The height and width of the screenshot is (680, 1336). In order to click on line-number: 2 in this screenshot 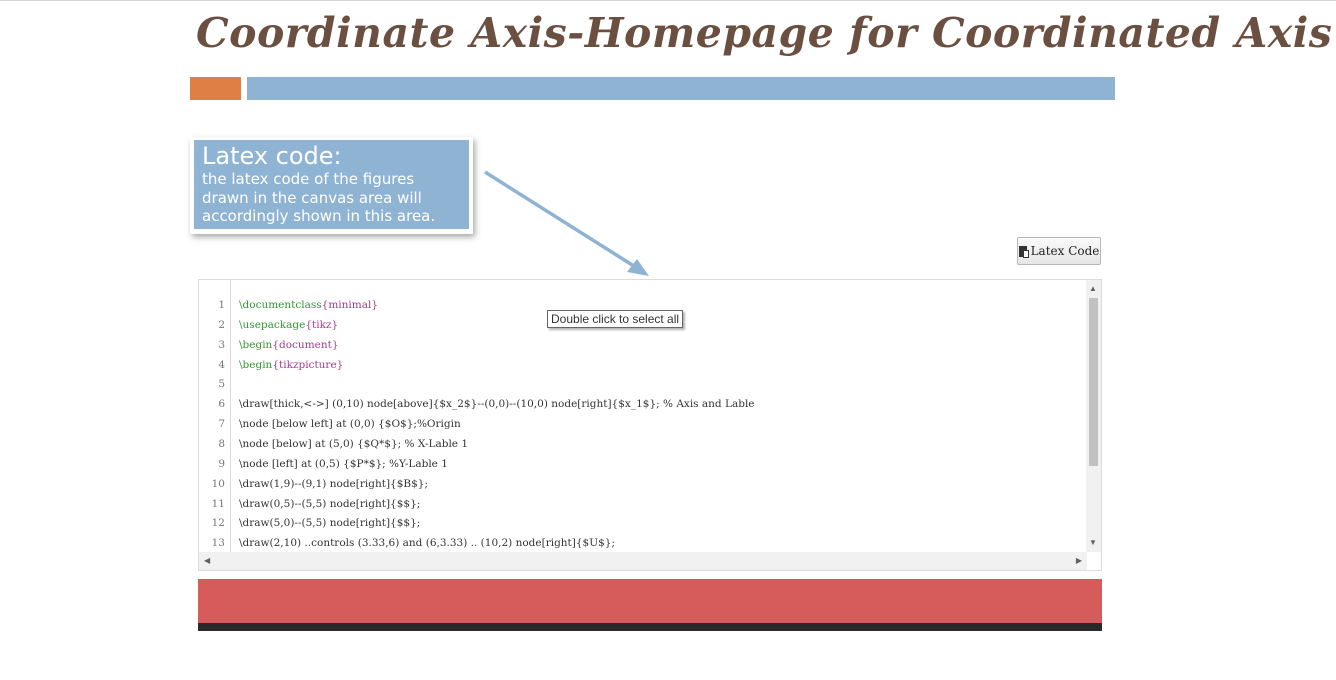, I will do `click(221, 324)`.